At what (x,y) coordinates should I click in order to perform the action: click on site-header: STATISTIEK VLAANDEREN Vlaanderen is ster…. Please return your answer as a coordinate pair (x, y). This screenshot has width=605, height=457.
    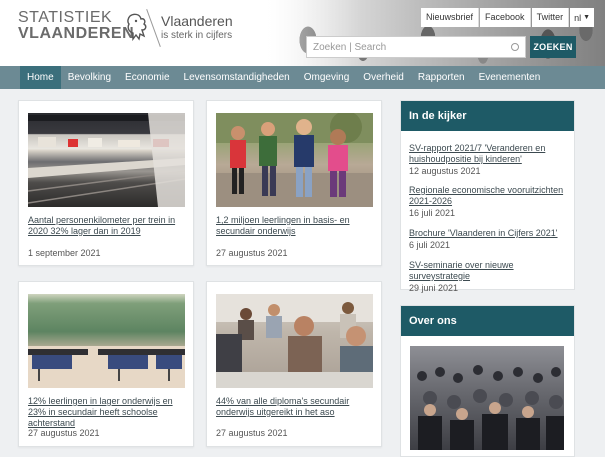
    Looking at the image, I should click on (302, 33).